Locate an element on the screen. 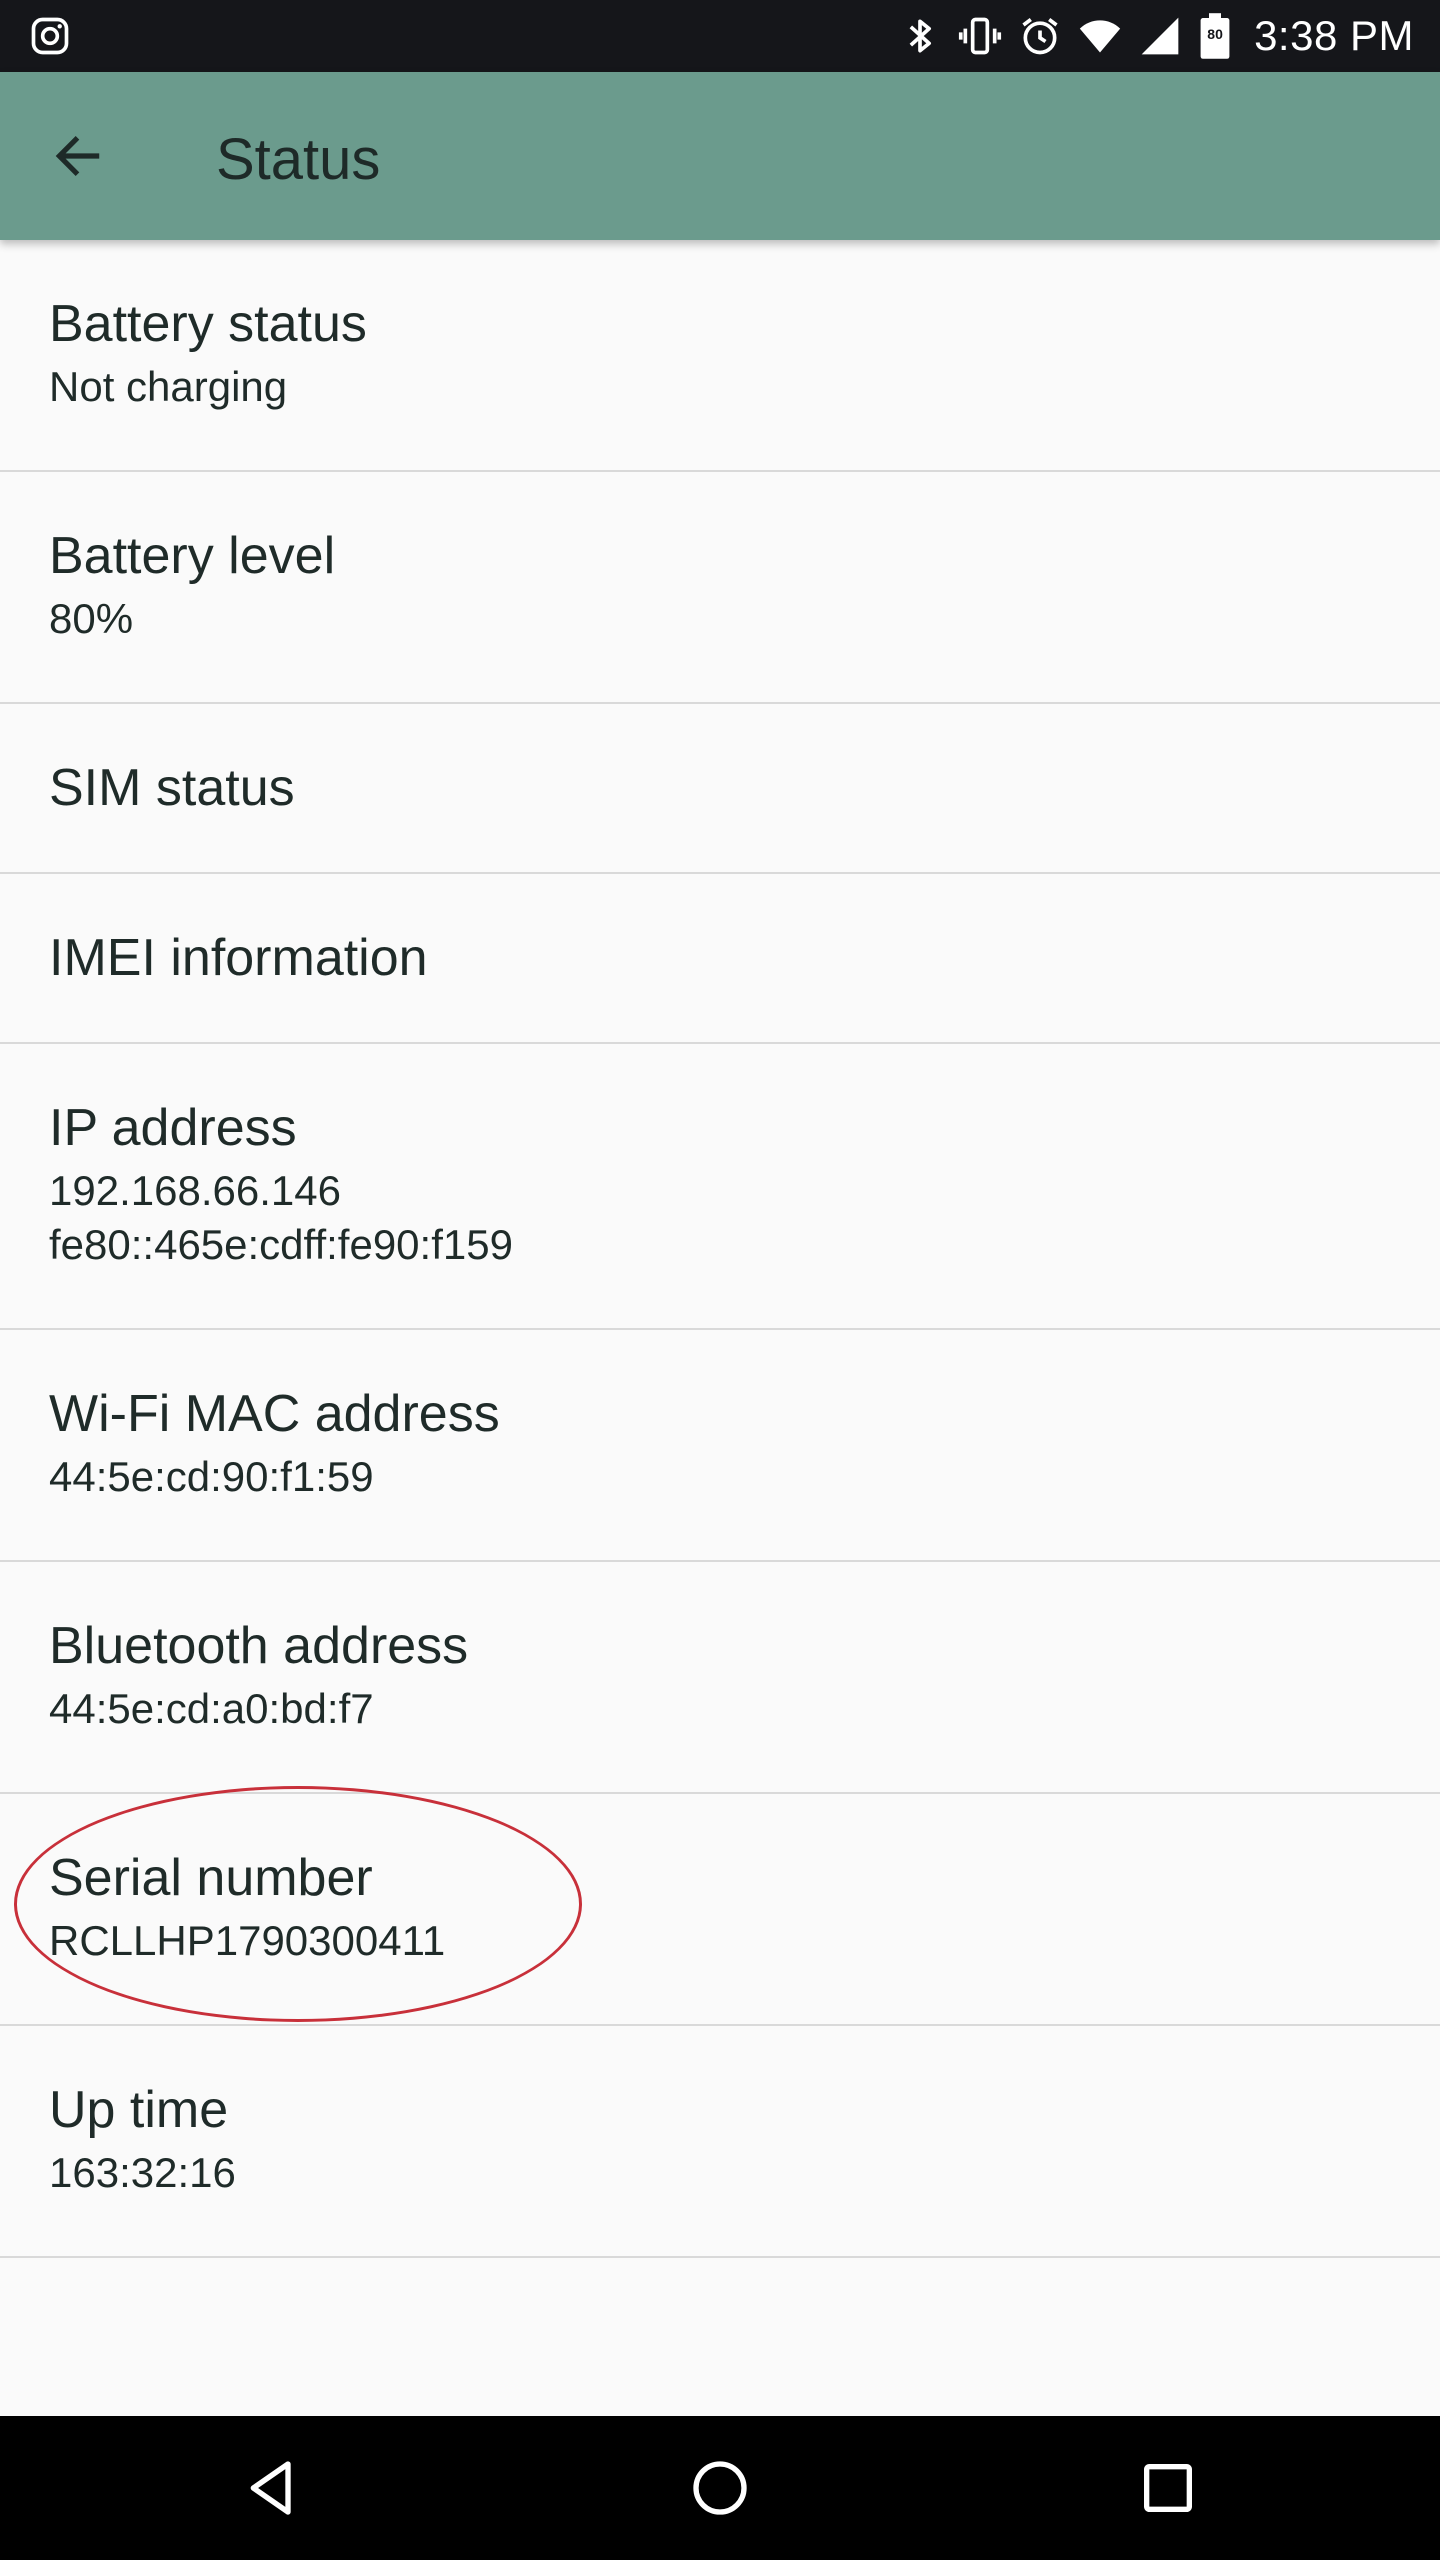 The width and height of the screenshot is (1440, 2560). nav-recents-icon is located at coordinates (1168, 2488).